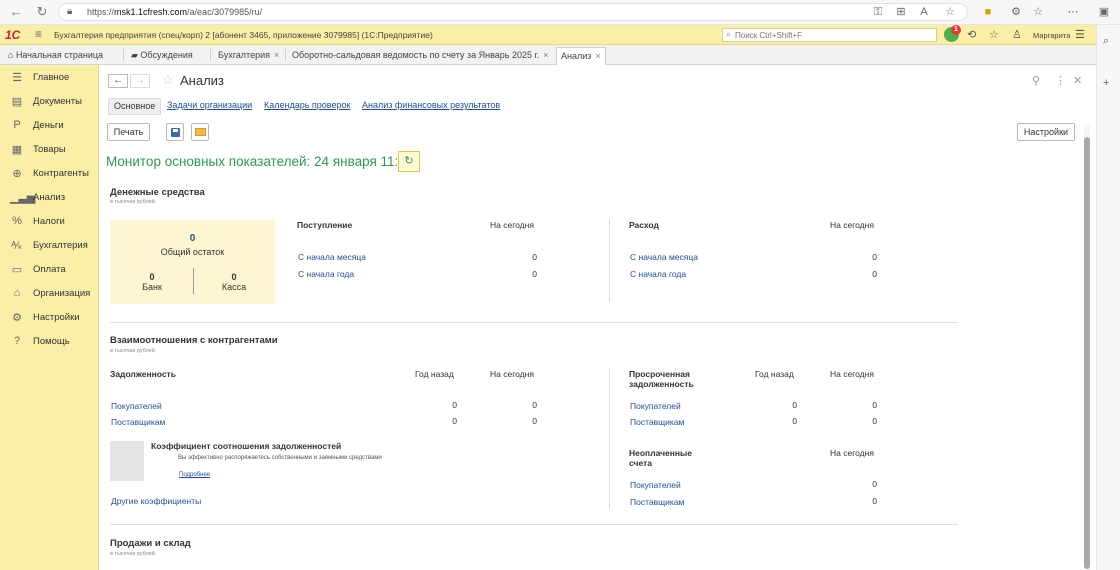 Image resolution: width=1120 pixels, height=570 pixels. Describe the element at coordinates (49, 102) in the screenshot. I see `sidebar-item-documents: ▤ Документы` at that location.